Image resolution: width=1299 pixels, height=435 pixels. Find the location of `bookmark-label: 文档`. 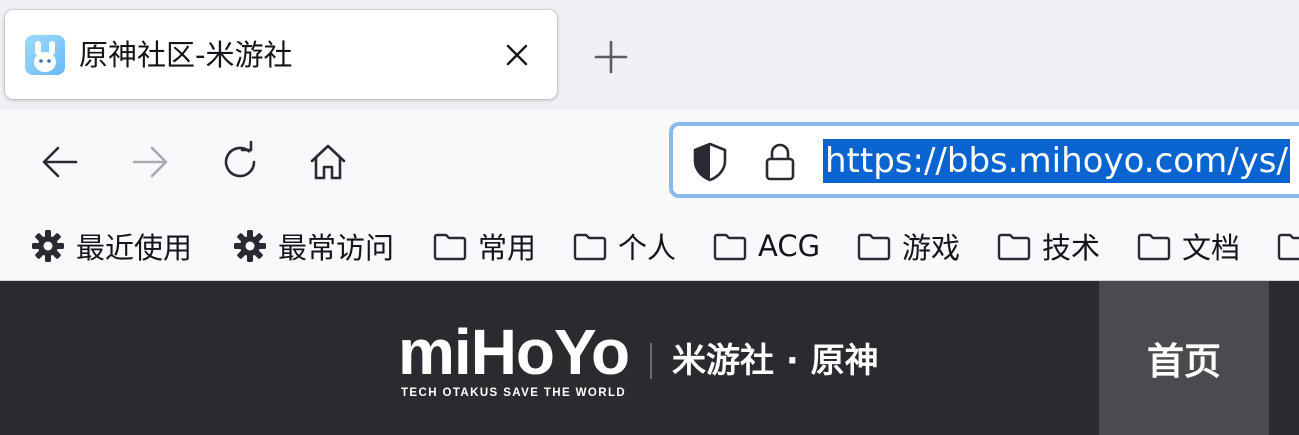

bookmark-label: 文档 is located at coordinates (1211, 248).